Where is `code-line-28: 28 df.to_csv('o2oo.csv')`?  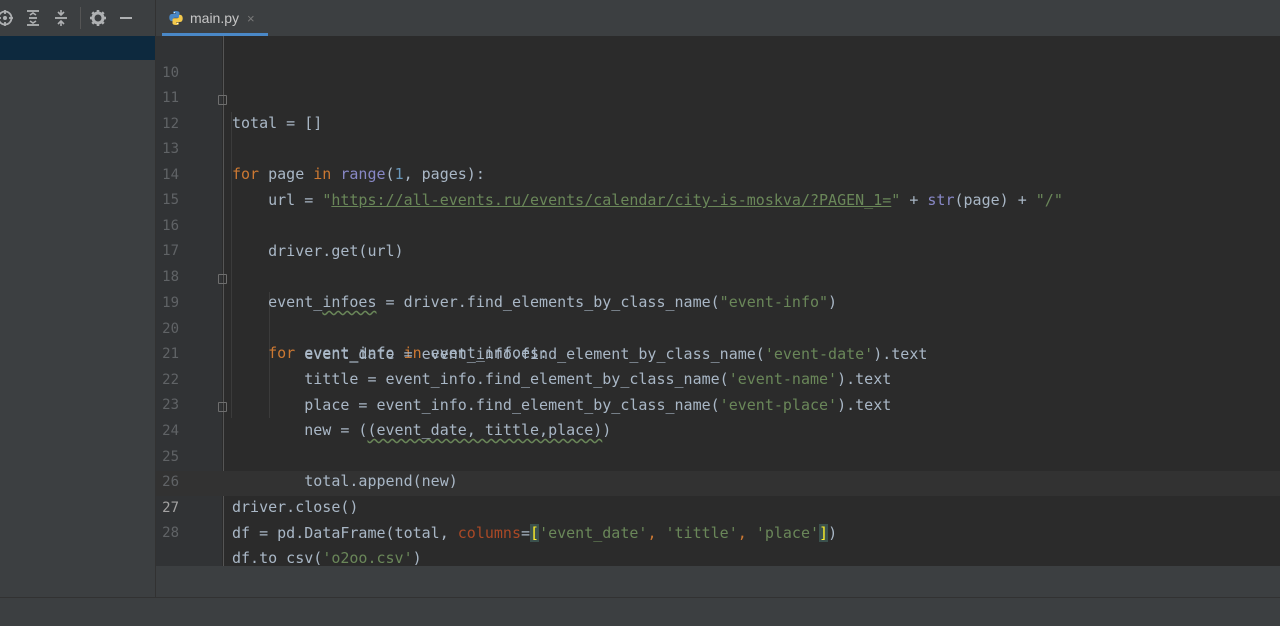
code-line-28: 28 df.to_csv('o2oo.csv') is located at coordinates (718, 531).